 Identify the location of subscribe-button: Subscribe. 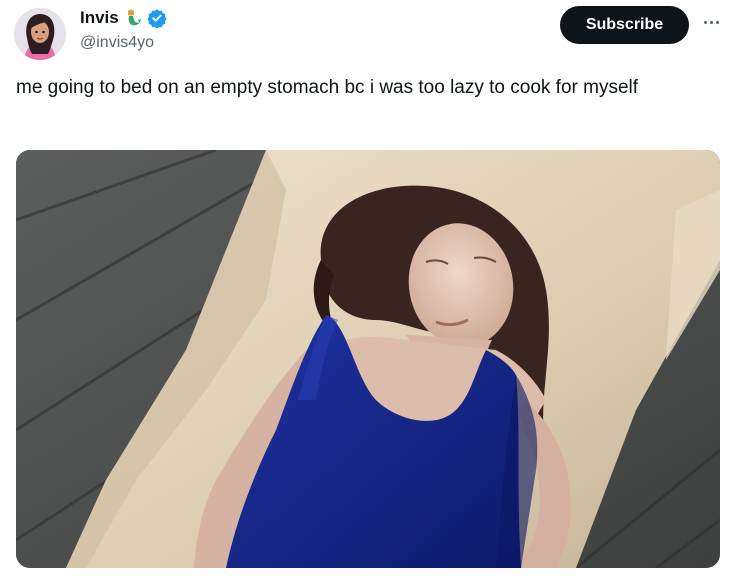
(624, 25).